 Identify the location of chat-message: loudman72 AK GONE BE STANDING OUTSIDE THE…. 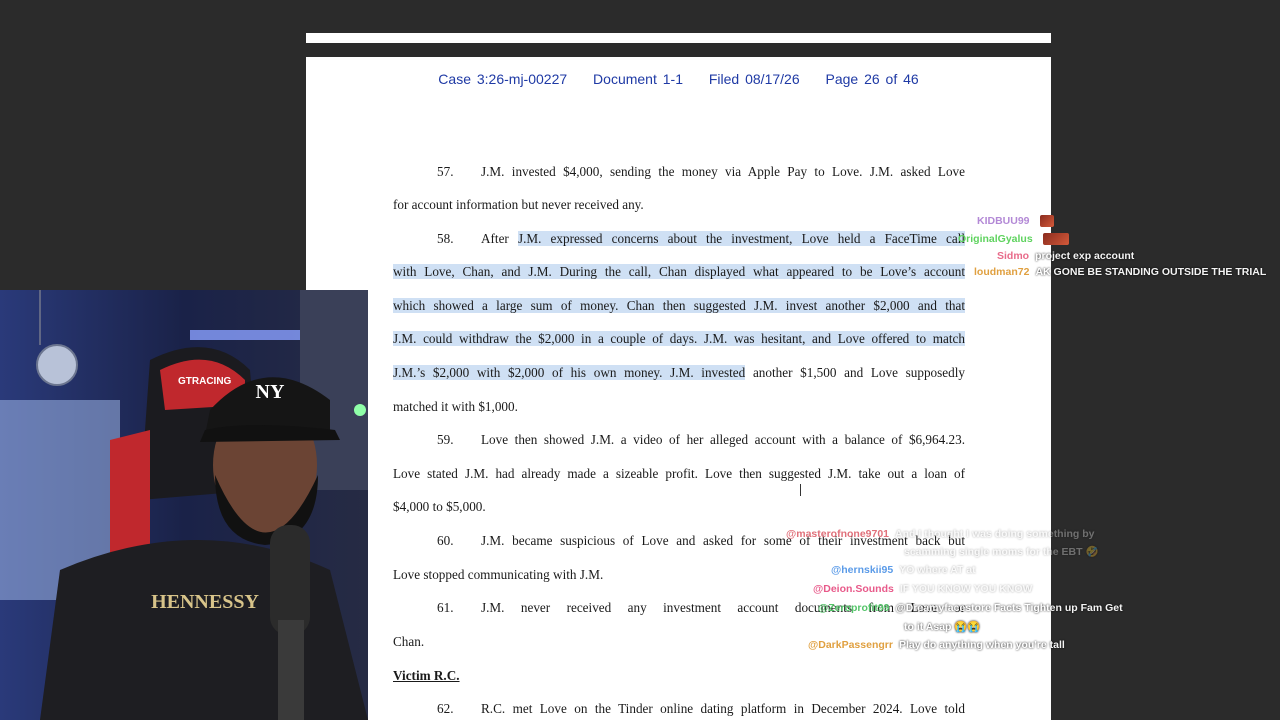
(1120, 272).